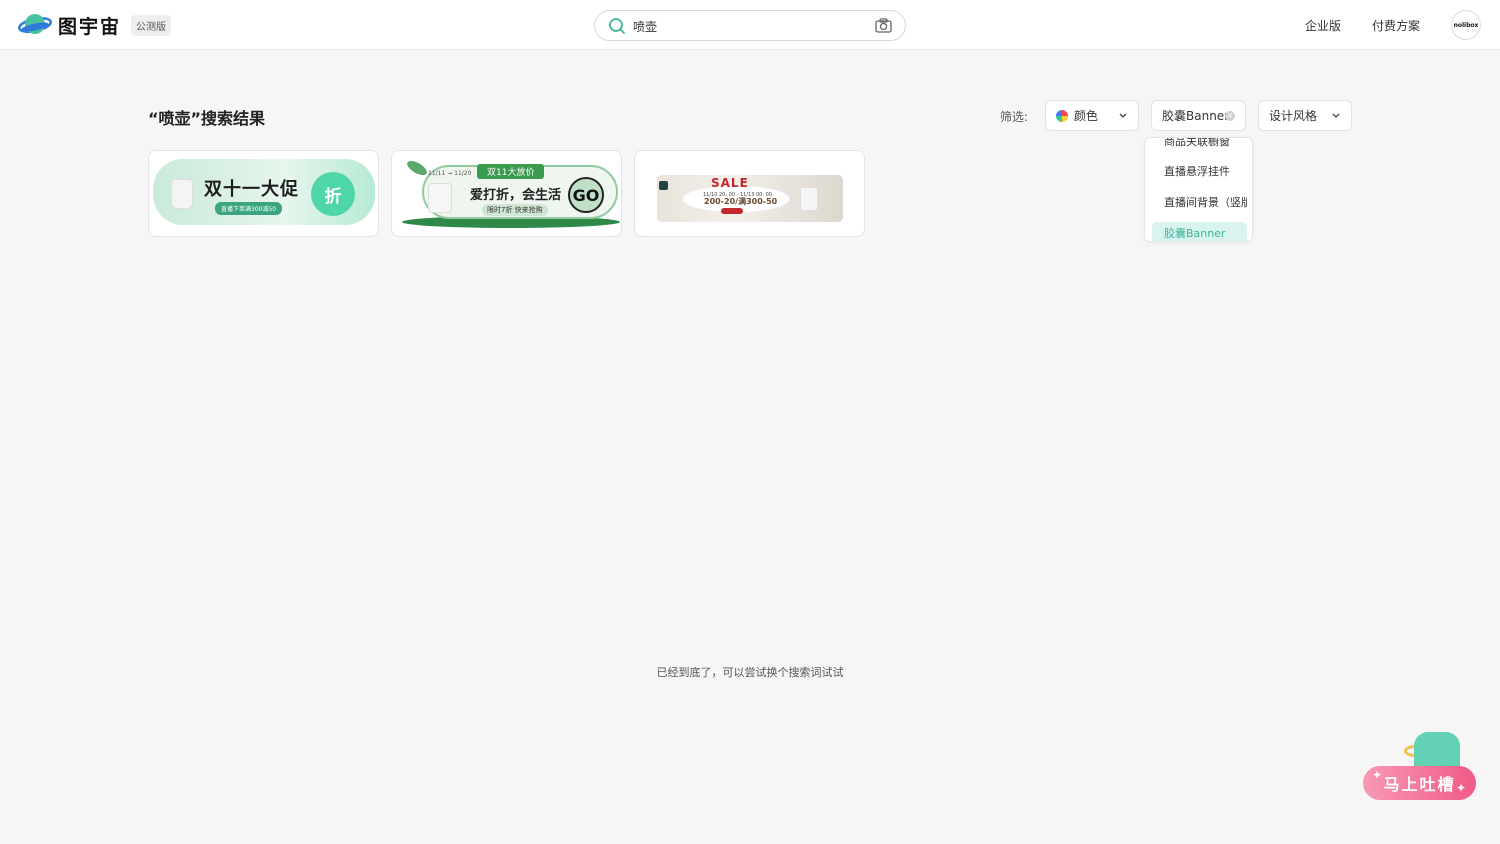 The height and width of the screenshot is (844, 1500). I want to click on results-title: “喷壶”搜索结果, so click(207, 118).